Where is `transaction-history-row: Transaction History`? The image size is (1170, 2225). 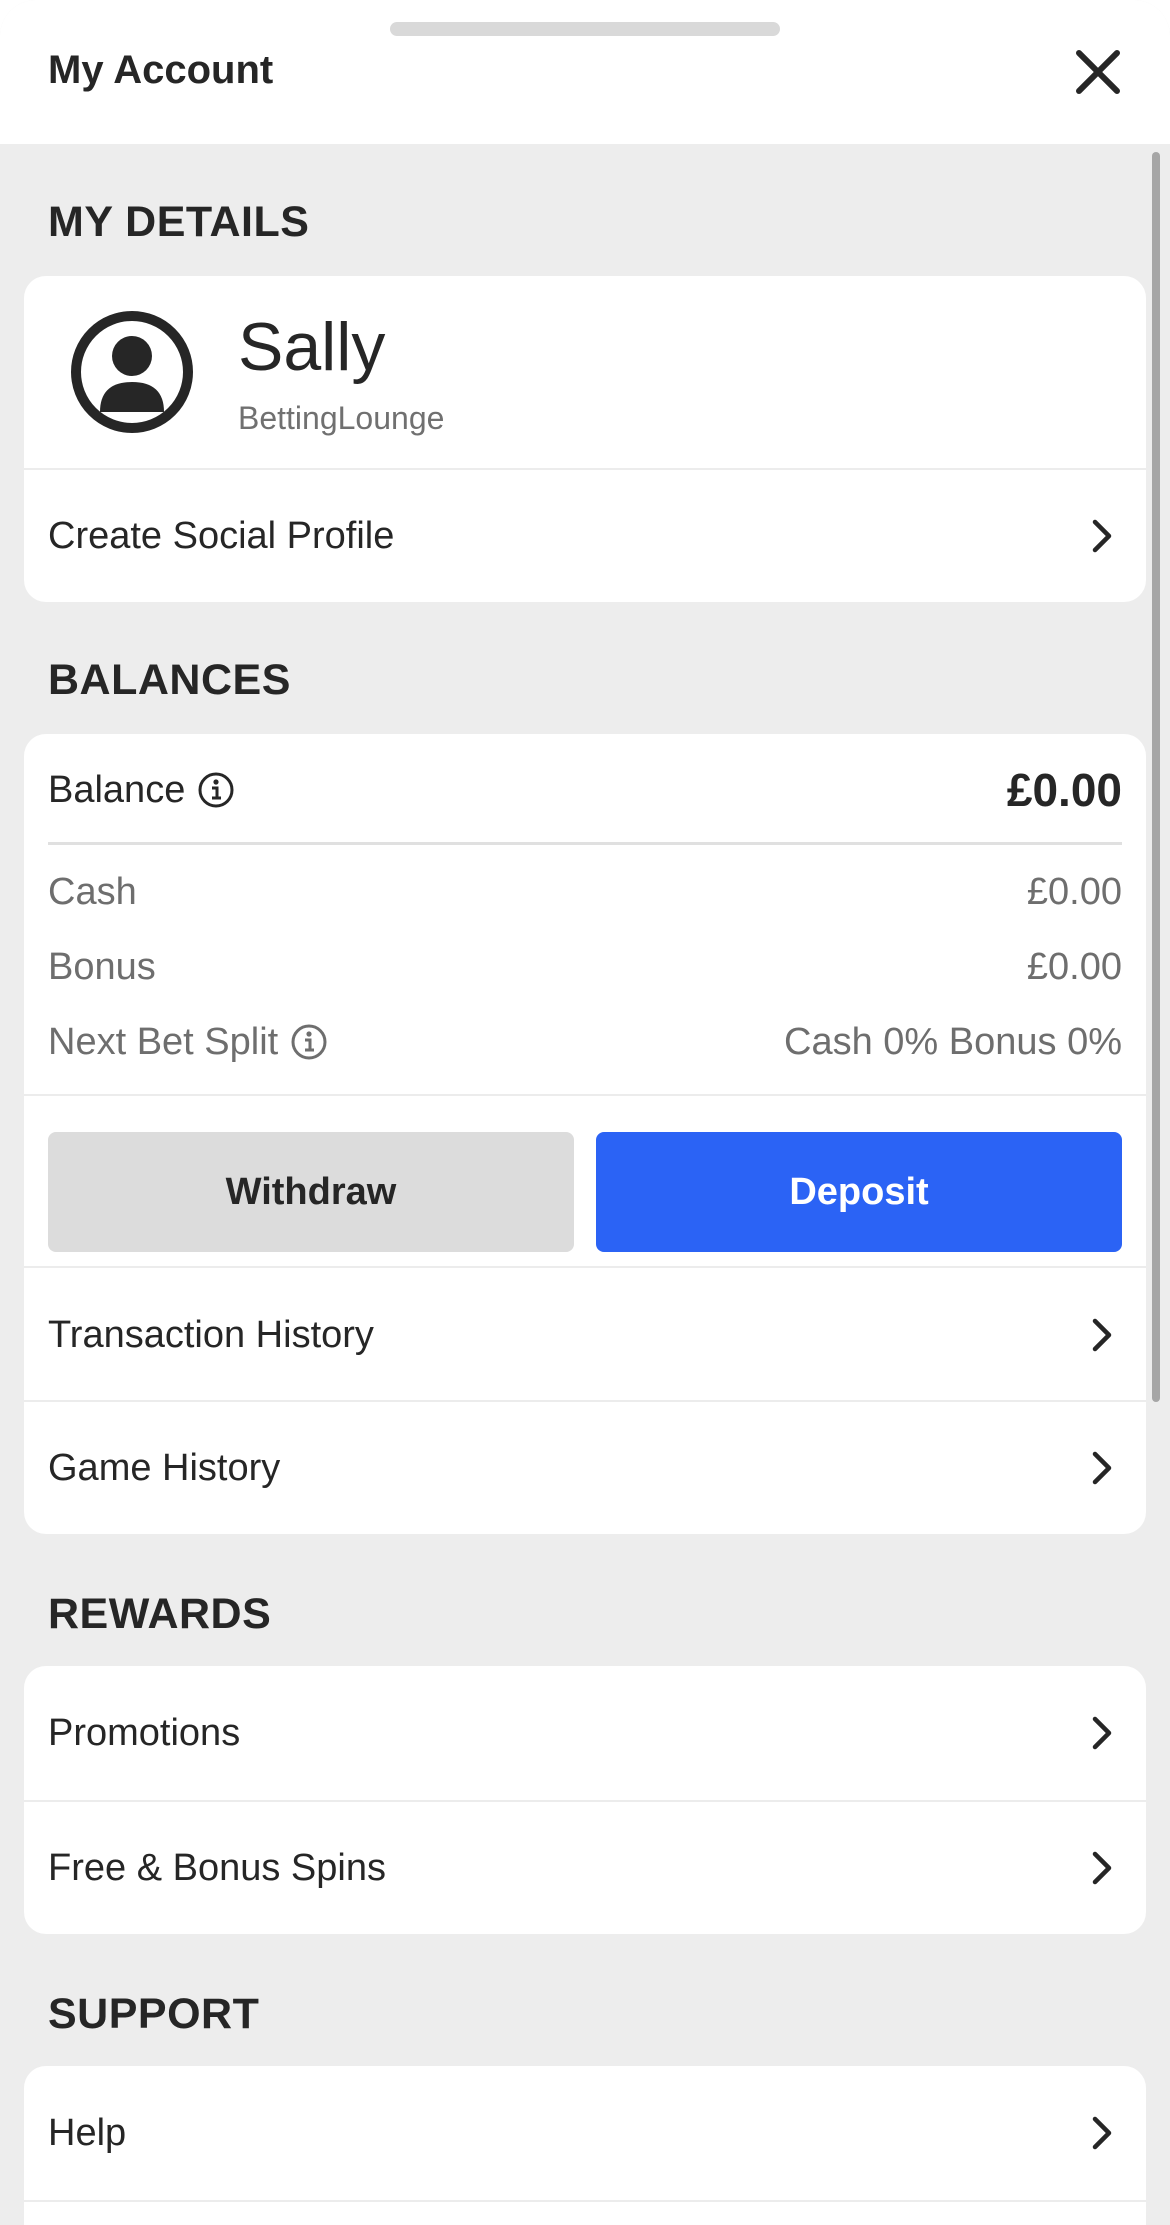 transaction-history-row: Transaction History is located at coordinates (585, 1335).